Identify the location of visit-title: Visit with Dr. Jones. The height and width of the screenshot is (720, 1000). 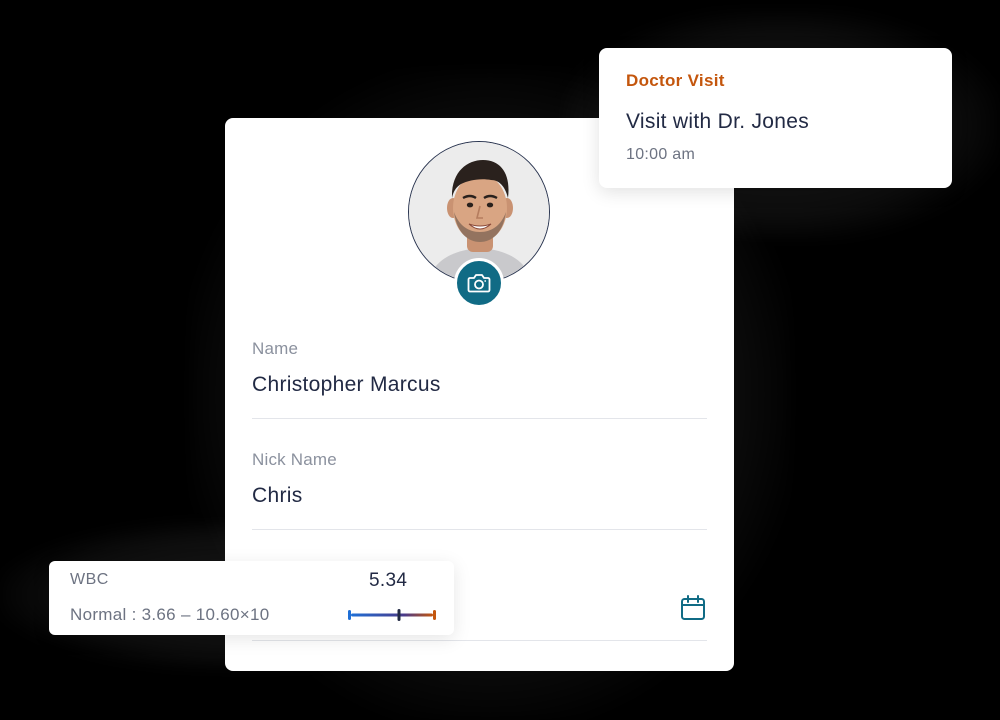
(718, 121).